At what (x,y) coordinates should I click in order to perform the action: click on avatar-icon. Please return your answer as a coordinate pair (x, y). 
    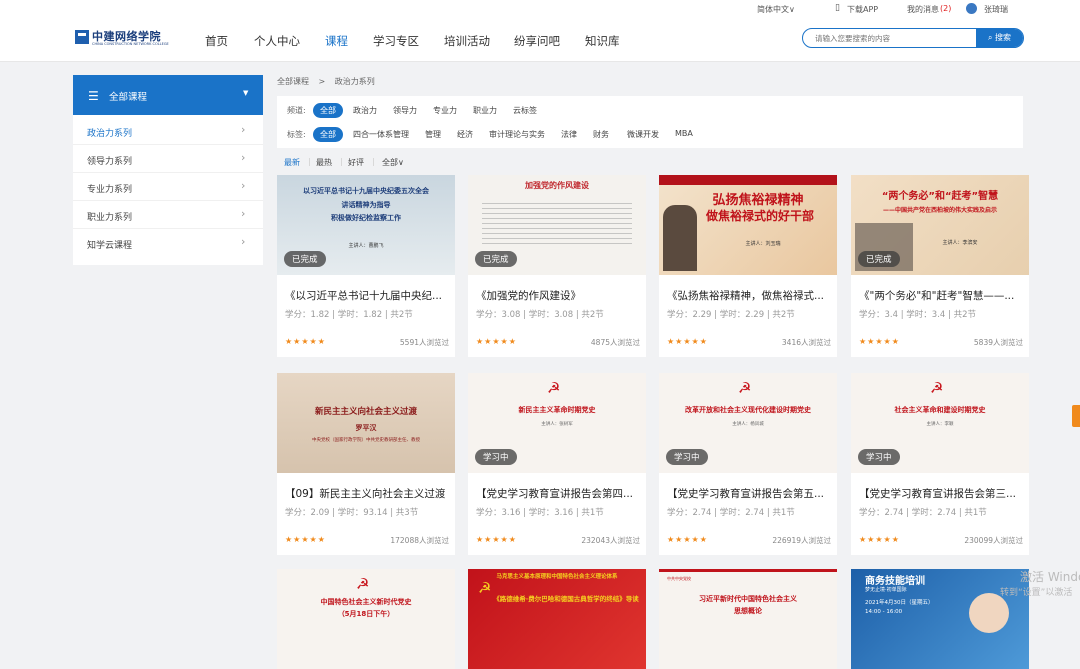
    Looking at the image, I should click on (971, 8).